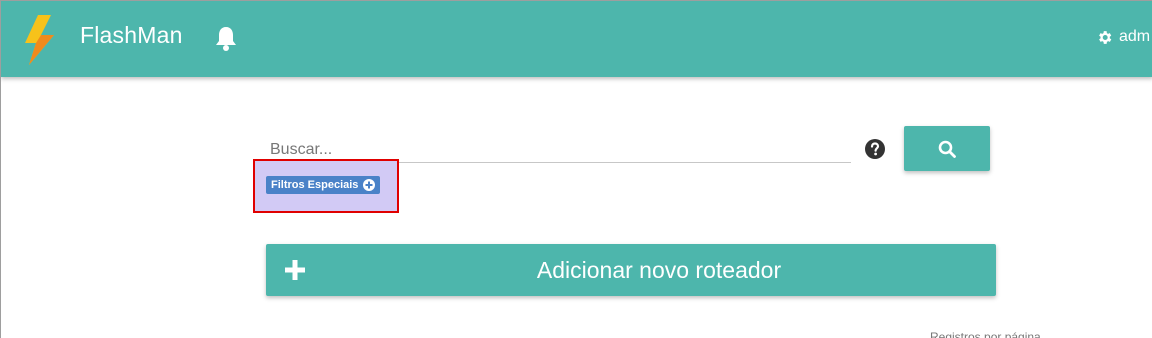 The height and width of the screenshot is (338, 1152). Describe the element at coordinates (875, 149) in the screenshot. I see `question-circle-icon` at that location.